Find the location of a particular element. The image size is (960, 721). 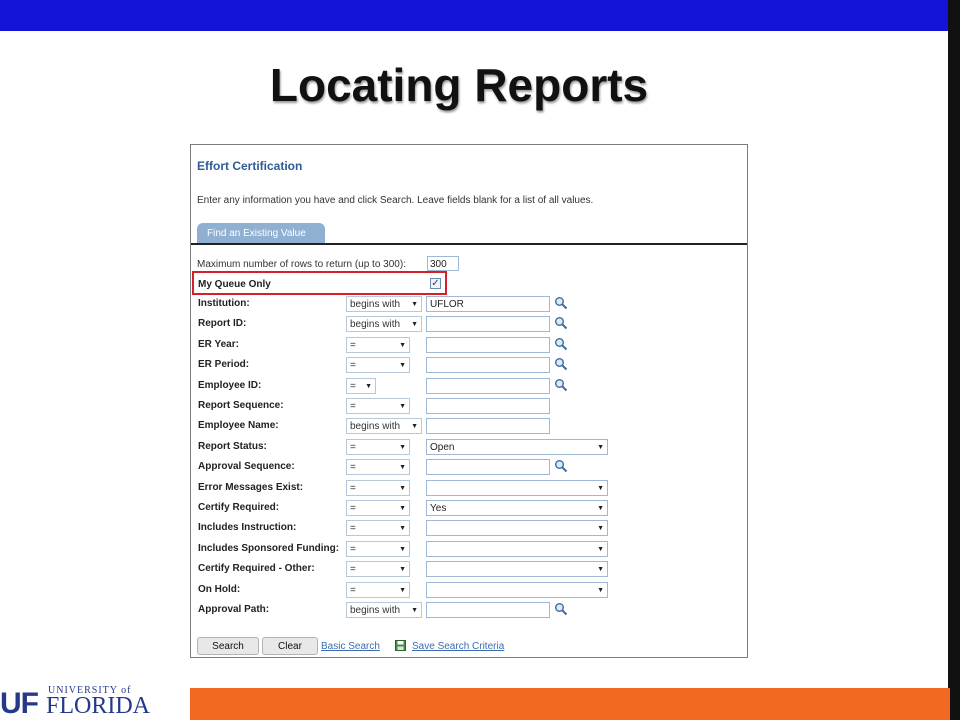

criteria-label: Certify Required - Other: is located at coordinates (256, 569).